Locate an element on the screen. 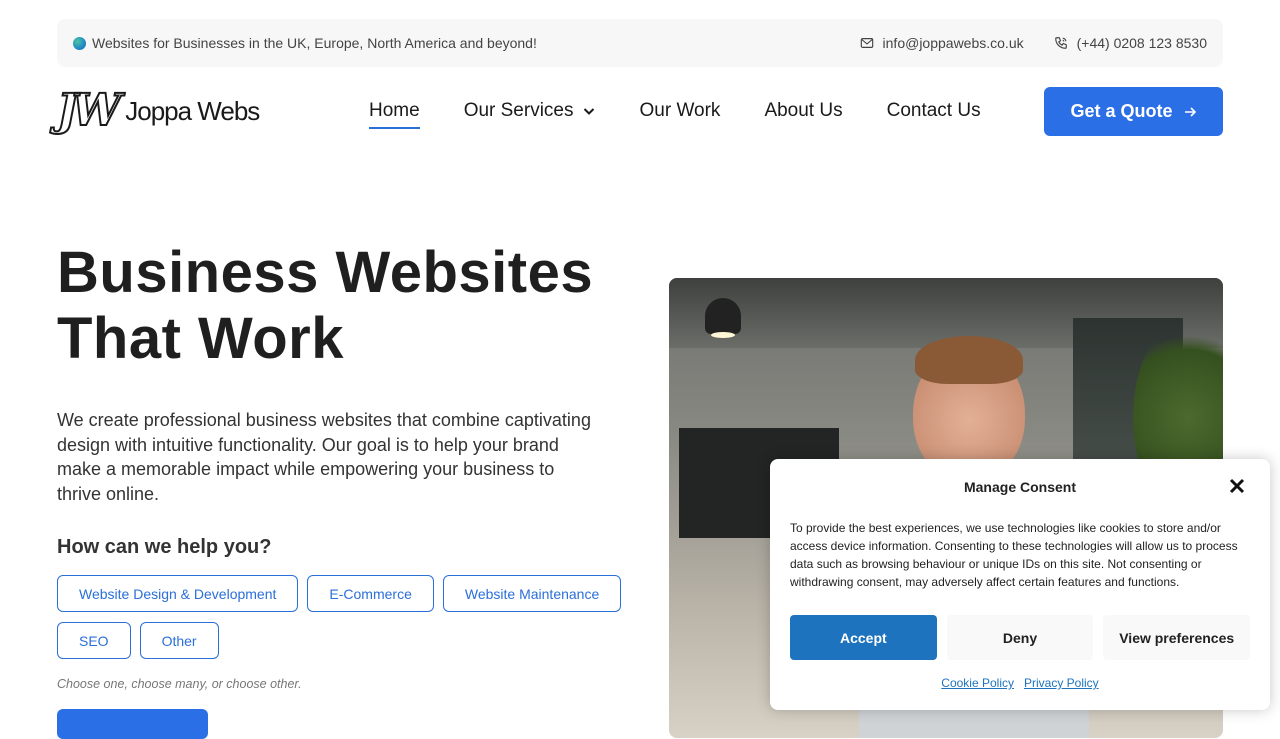 This screenshot has height=739, width=1280. privacy-policy-link: Privacy Policy is located at coordinates (1061, 683).